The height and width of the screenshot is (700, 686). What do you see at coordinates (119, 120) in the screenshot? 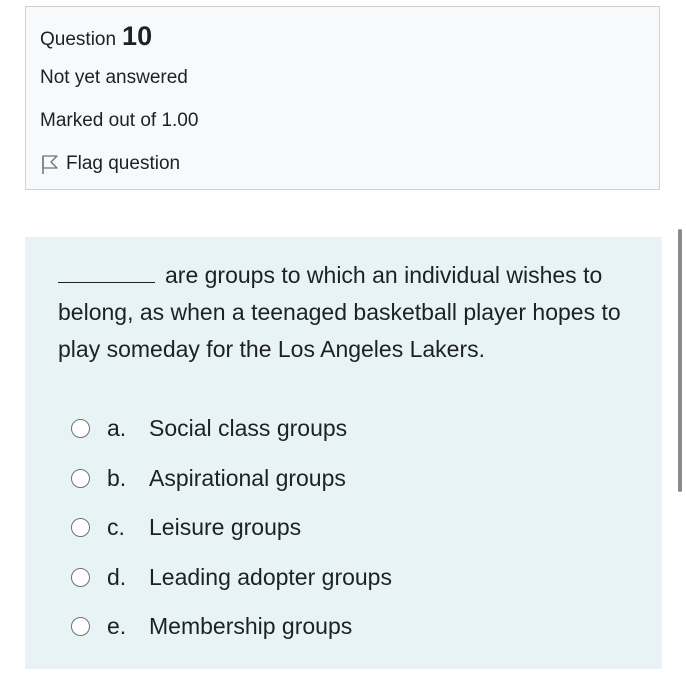
I see `question-grade: Marked out of 1.00` at bounding box center [119, 120].